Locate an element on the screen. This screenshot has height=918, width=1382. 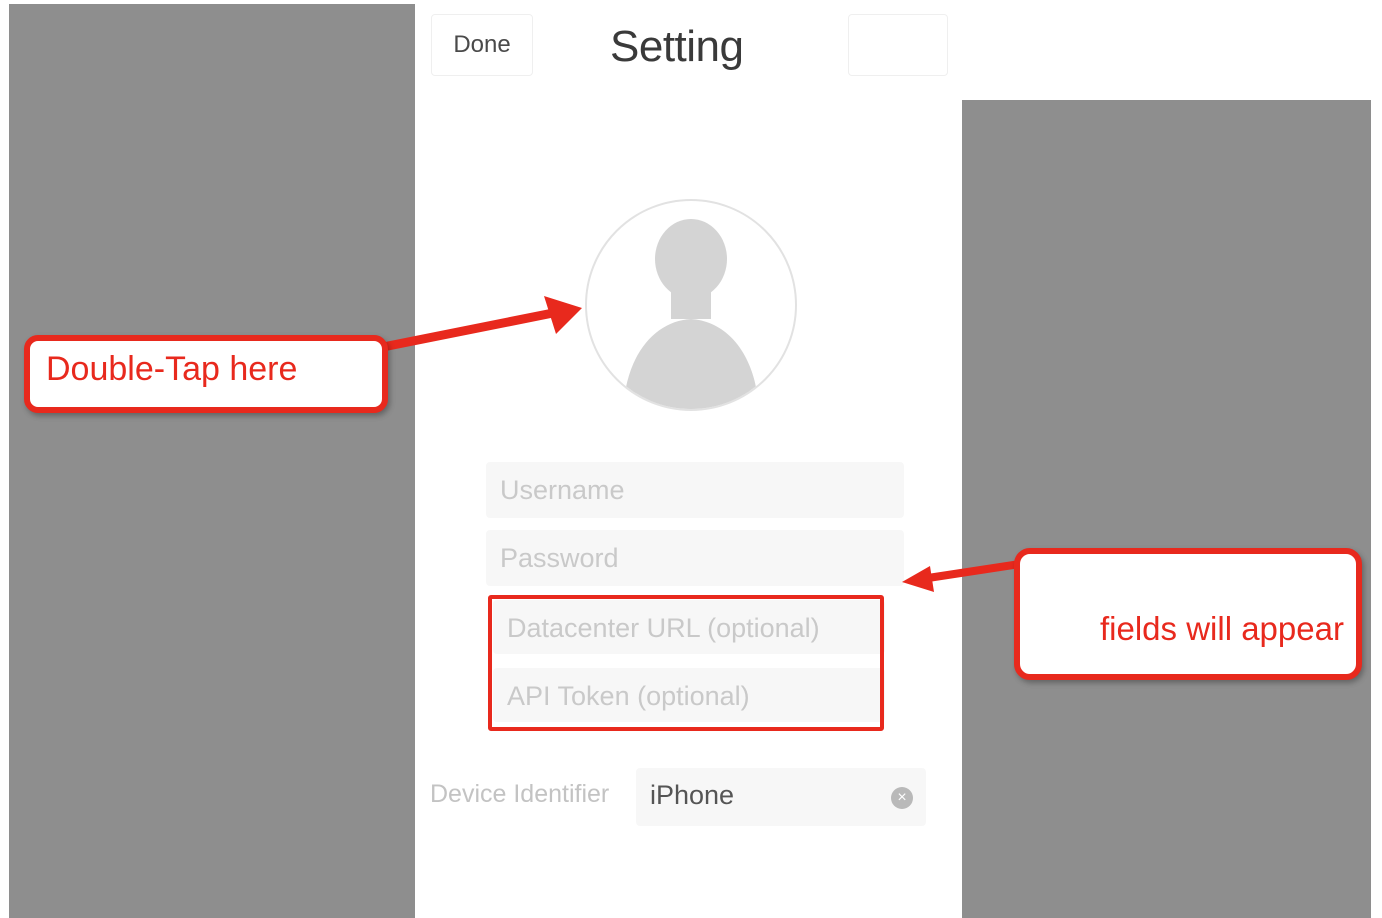
arrow-head-fields is located at coordinates (918, 579).